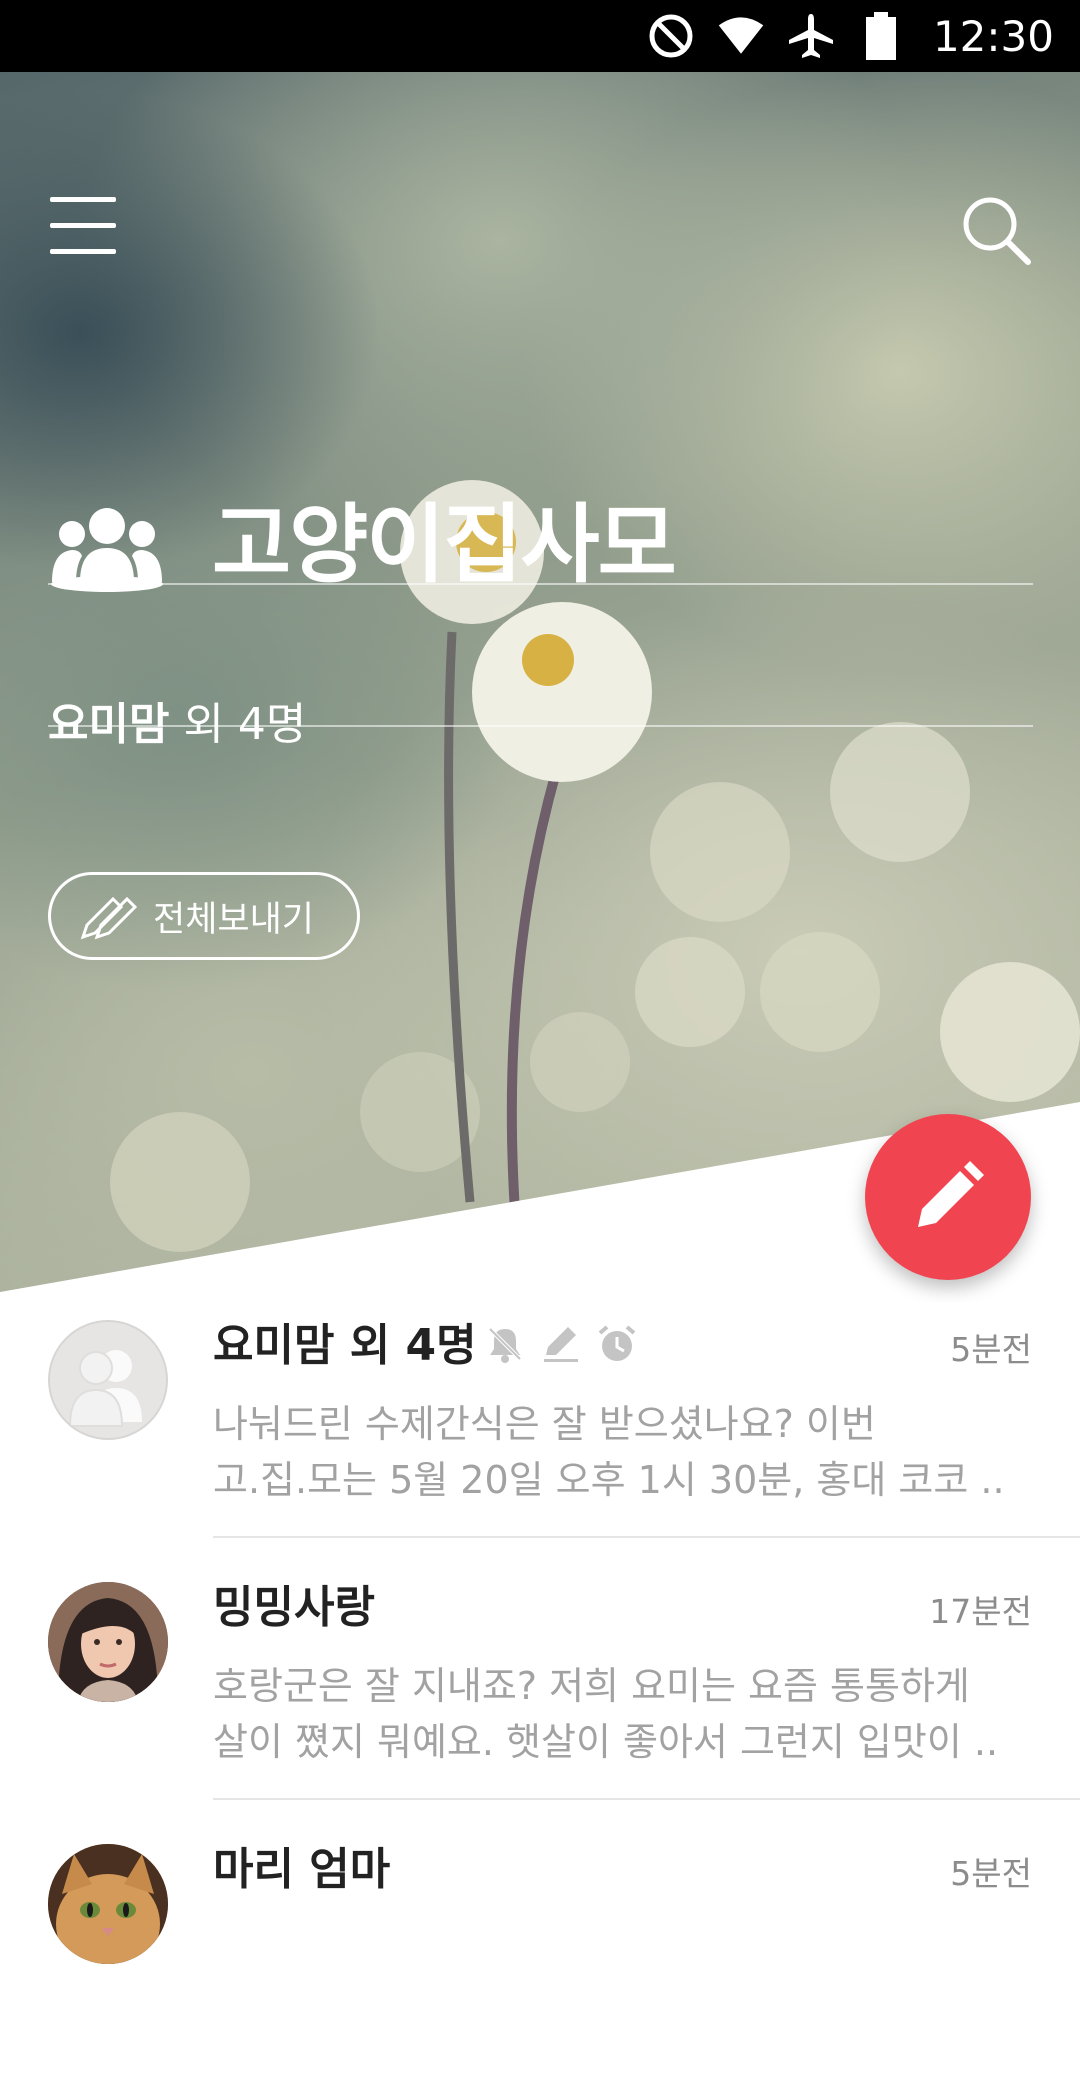 The width and height of the screenshot is (1080, 2088). Describe the element at coordinates (345, 1345) in the screenshot. I see `conversation-name: 요미맘 외 4명` at that location.